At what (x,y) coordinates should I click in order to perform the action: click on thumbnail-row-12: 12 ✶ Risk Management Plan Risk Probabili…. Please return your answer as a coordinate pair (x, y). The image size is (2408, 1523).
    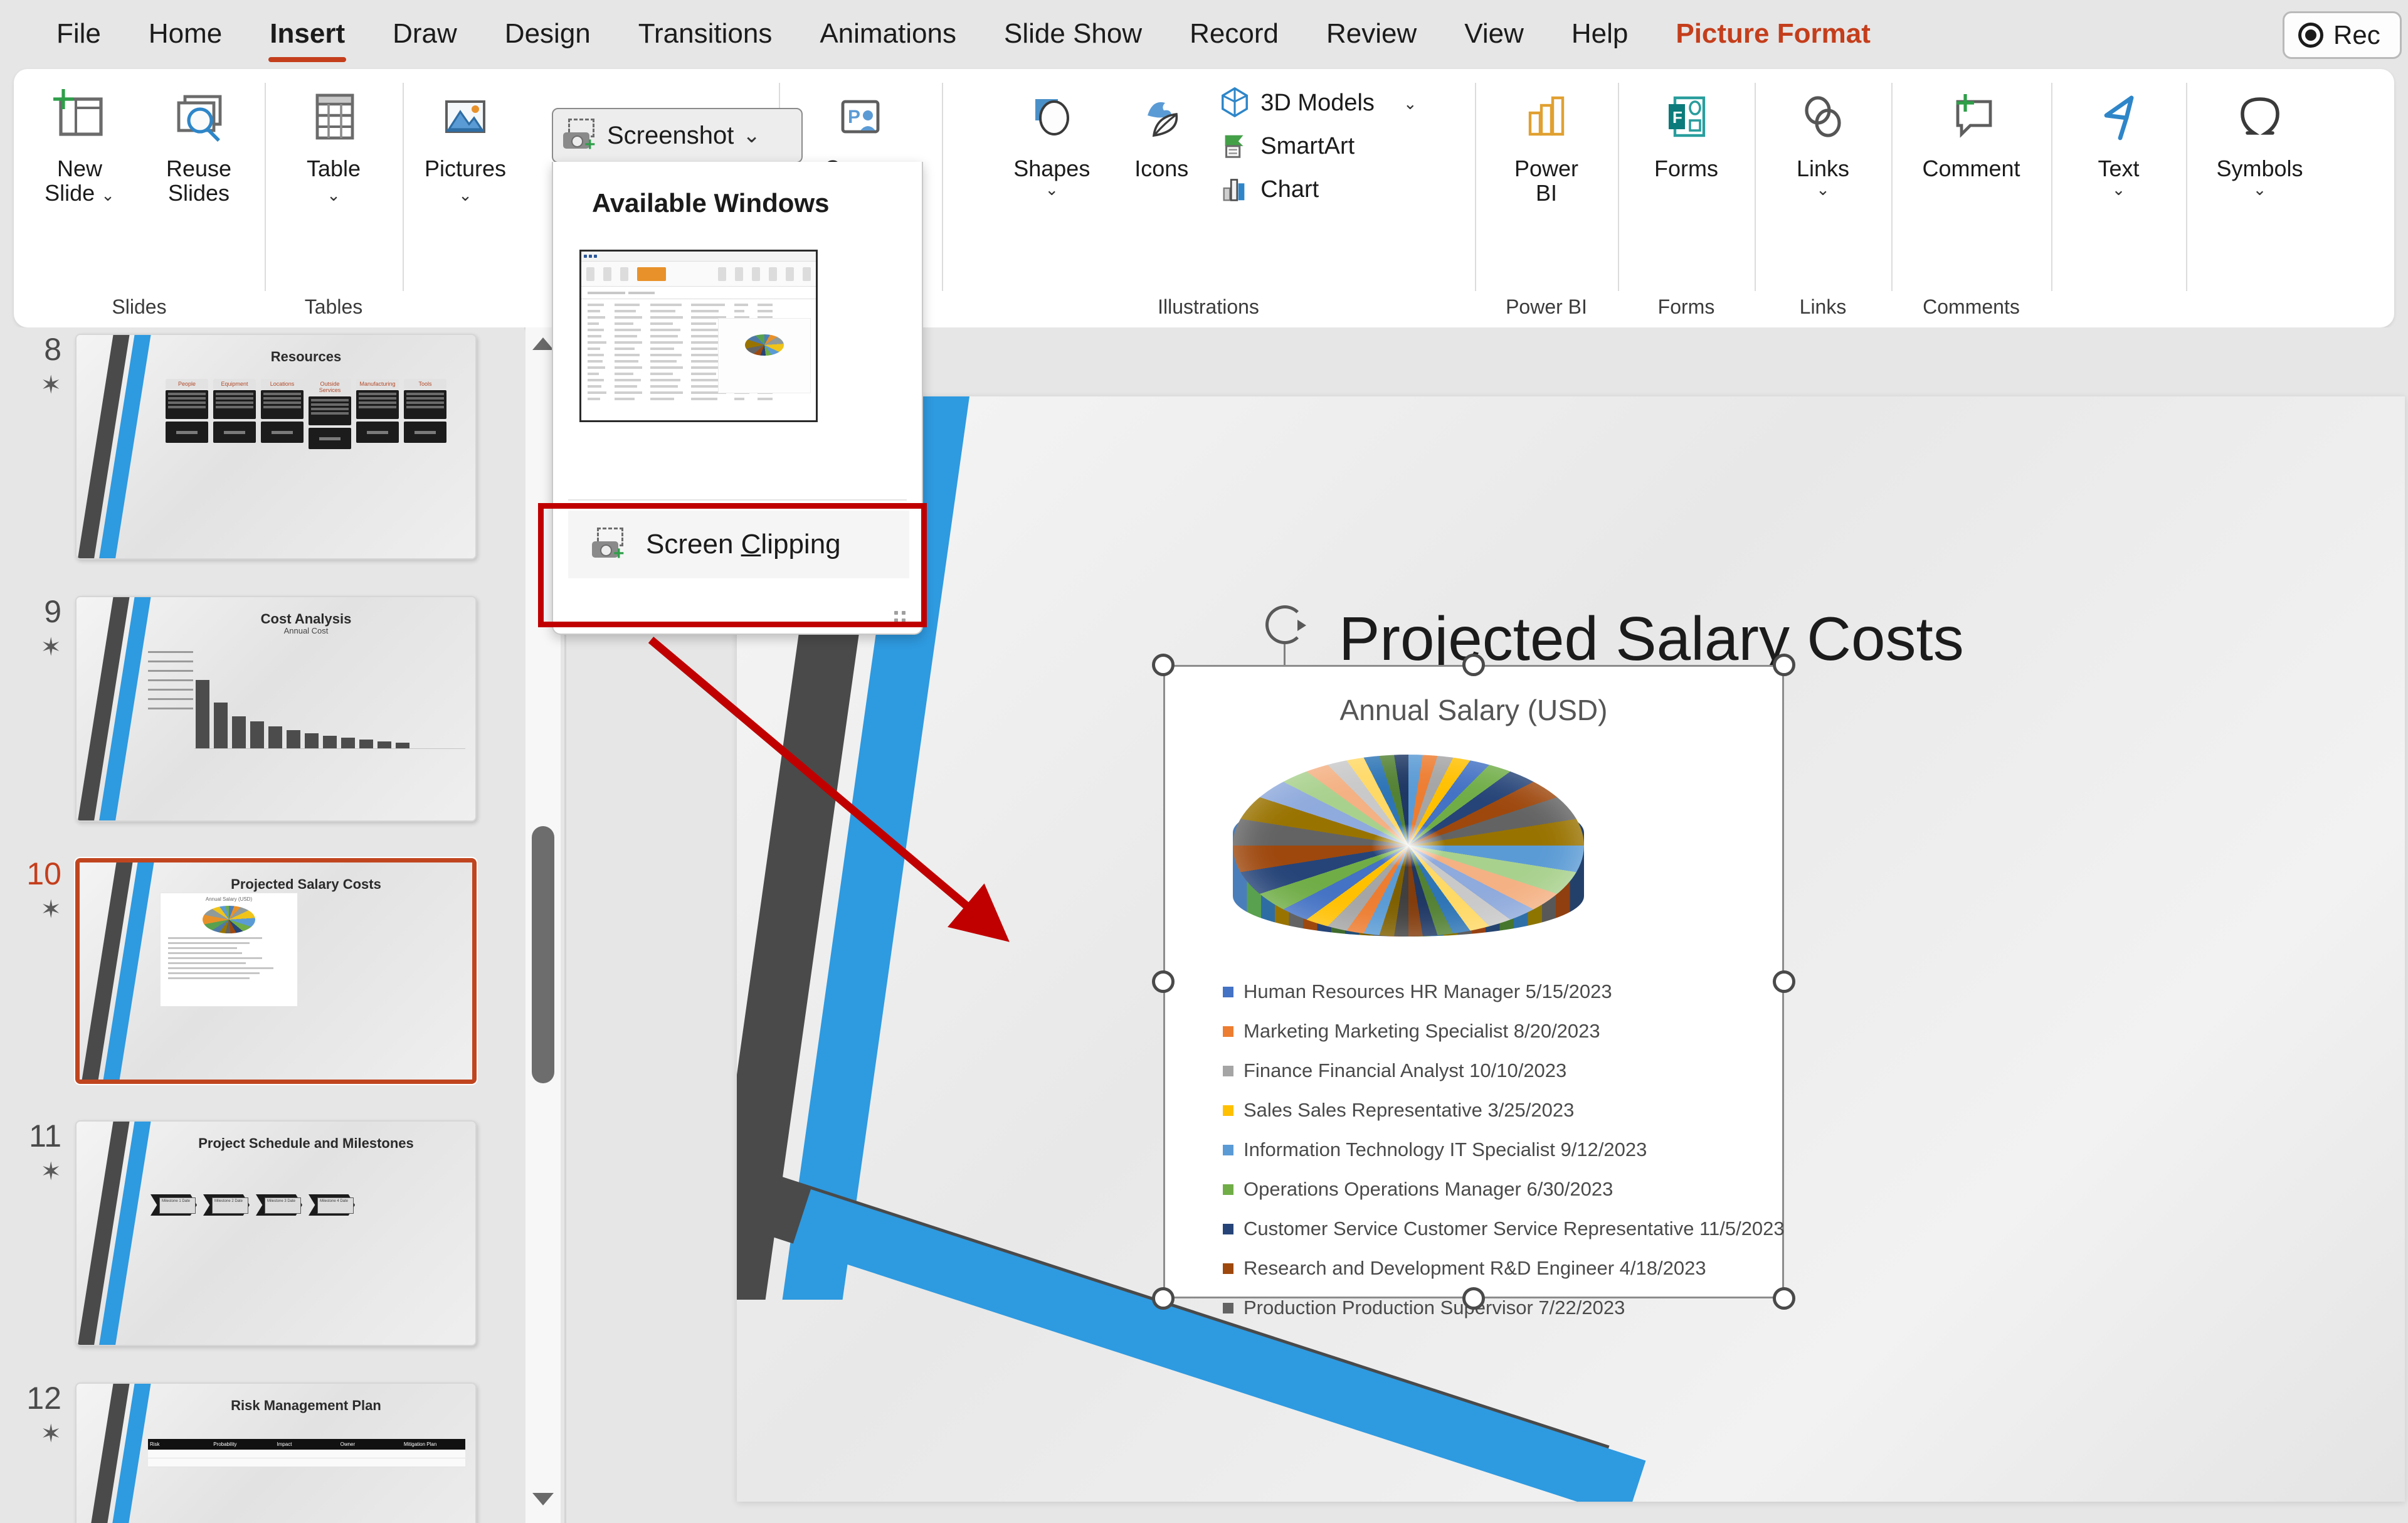
    Looking at the image, I should click on (262, 1452).